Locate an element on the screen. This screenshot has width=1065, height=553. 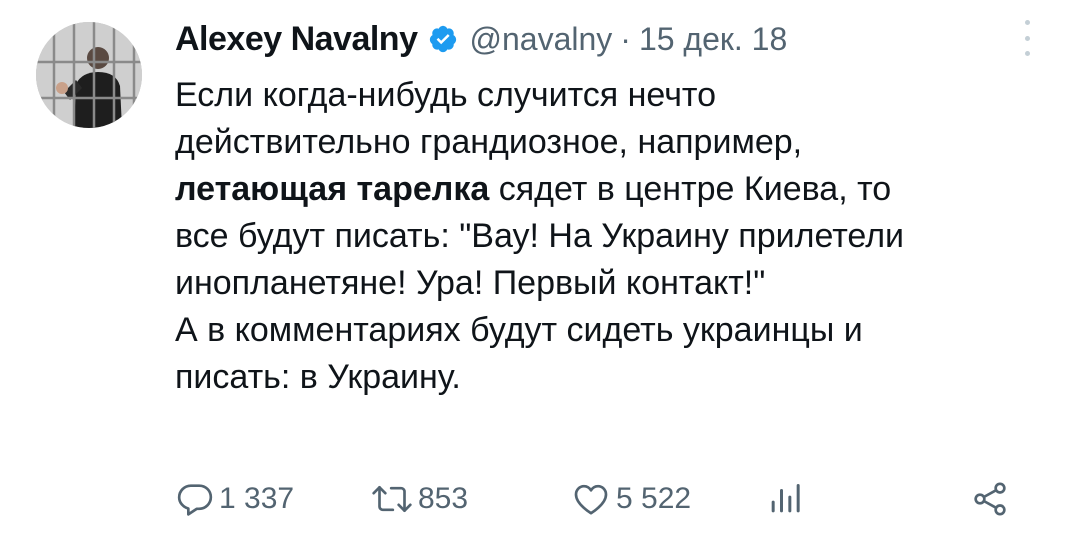
more-icon is located at coordinates (1027, 38).